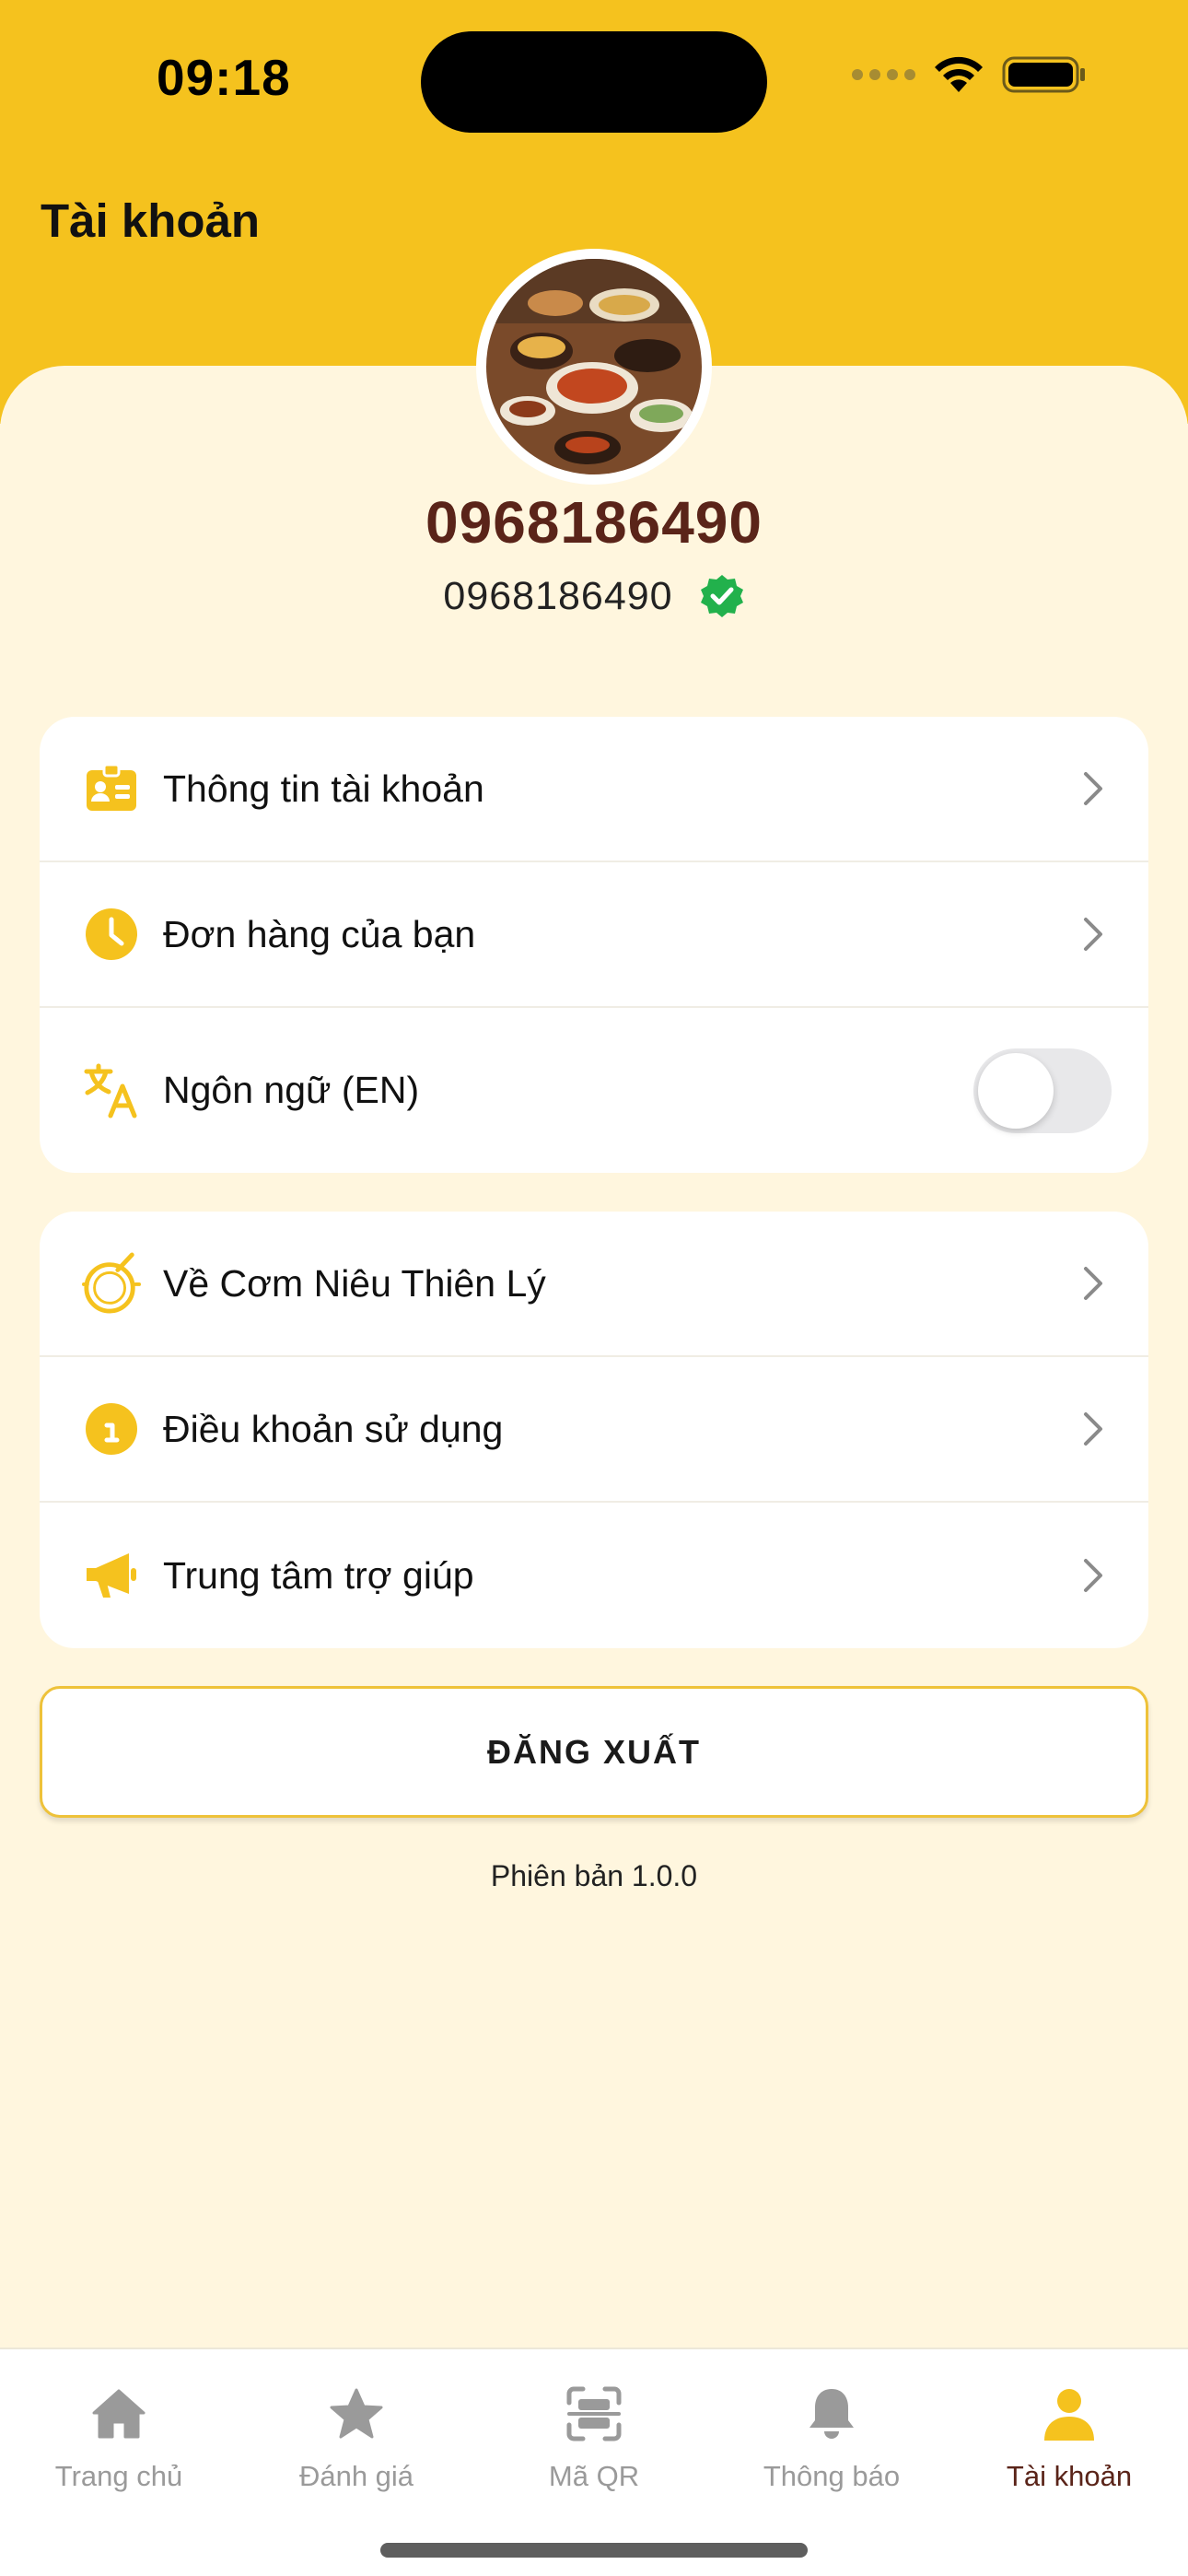 The image size is (1188, 2576). What do you see at coordinates (594, 2550) in the screenshot?
I see `home-indicator` at bounding box center [594, 2550].